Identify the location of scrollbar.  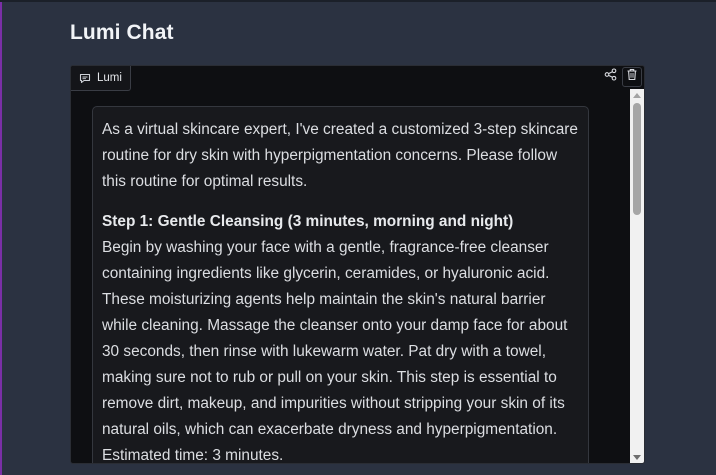
(637, 276).